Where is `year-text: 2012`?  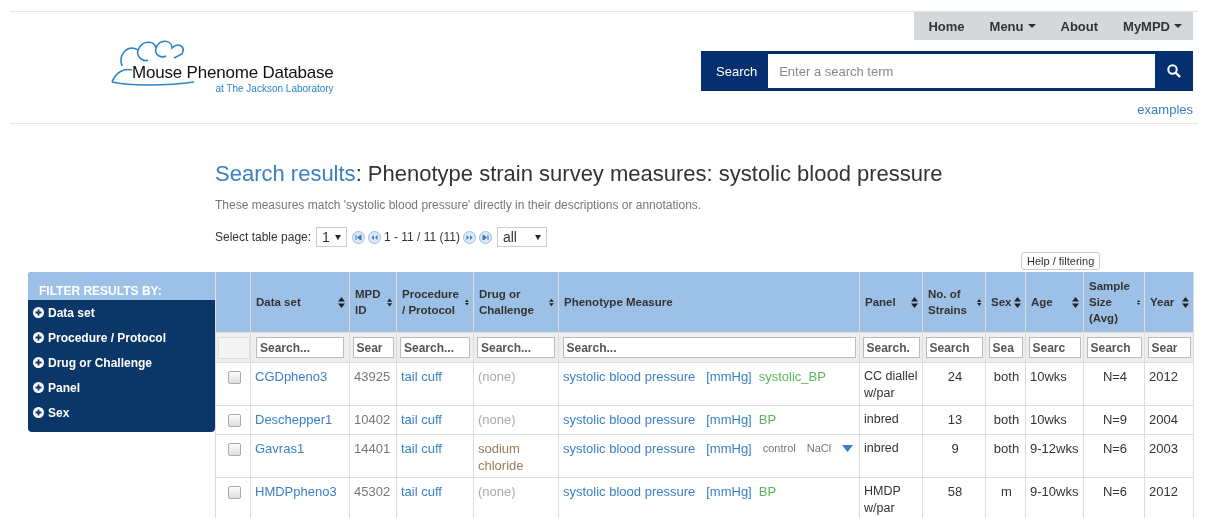 year-text: 2012 is located at coordinates (1163, 491).